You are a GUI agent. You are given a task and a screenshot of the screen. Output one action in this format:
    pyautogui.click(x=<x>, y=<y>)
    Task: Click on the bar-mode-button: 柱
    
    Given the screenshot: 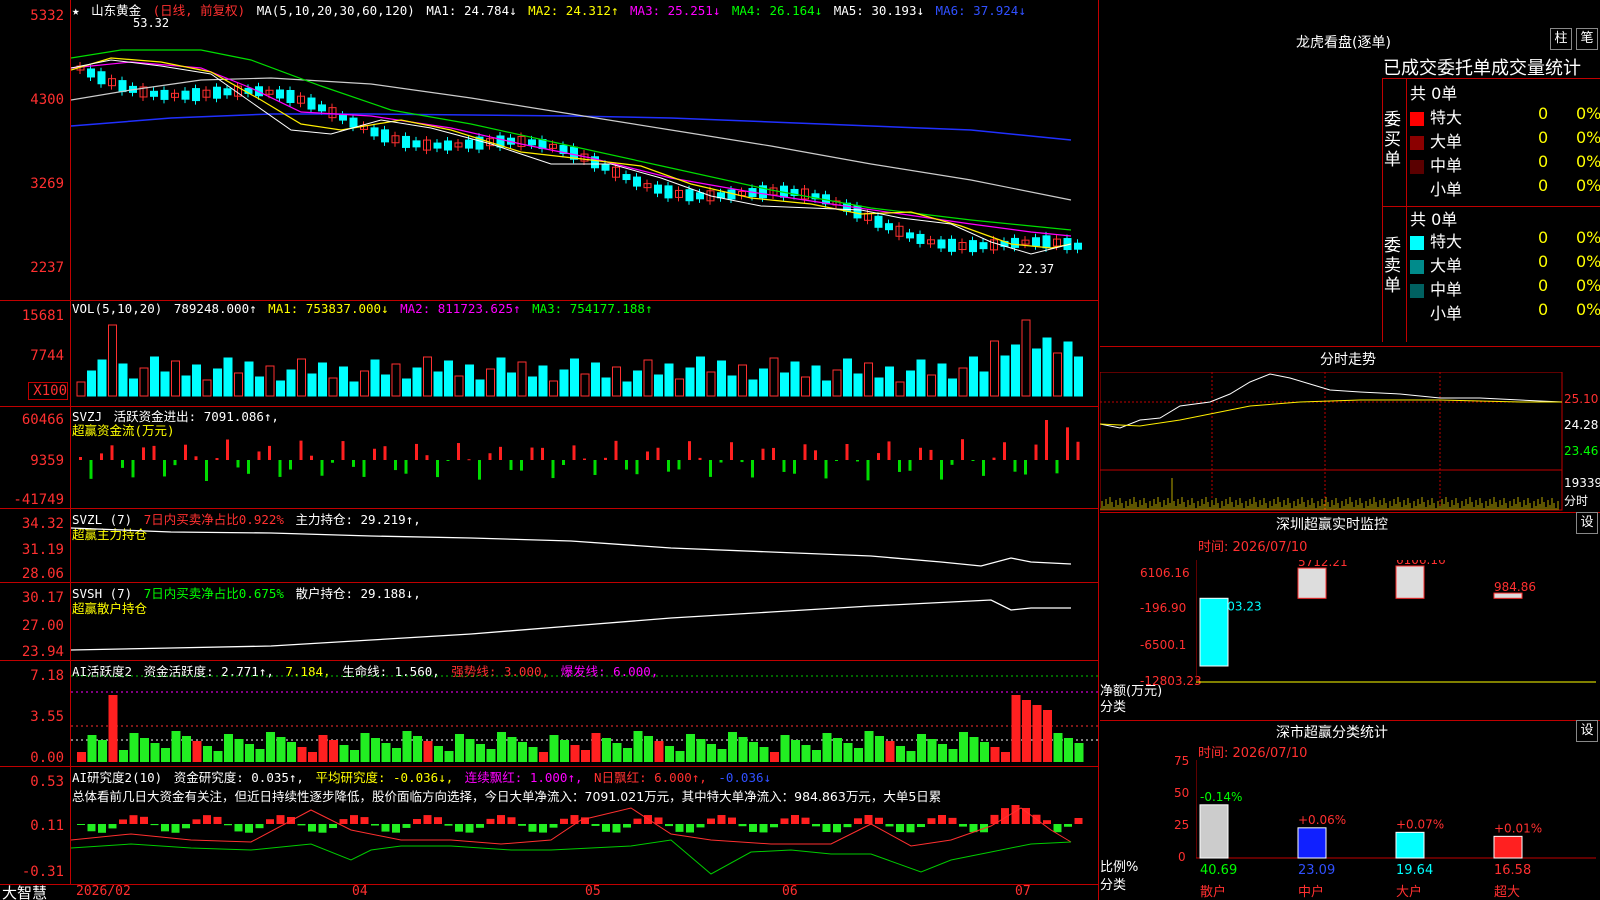 What is the action you would take?
    pyautogui.click(x=1561, y=39)
    